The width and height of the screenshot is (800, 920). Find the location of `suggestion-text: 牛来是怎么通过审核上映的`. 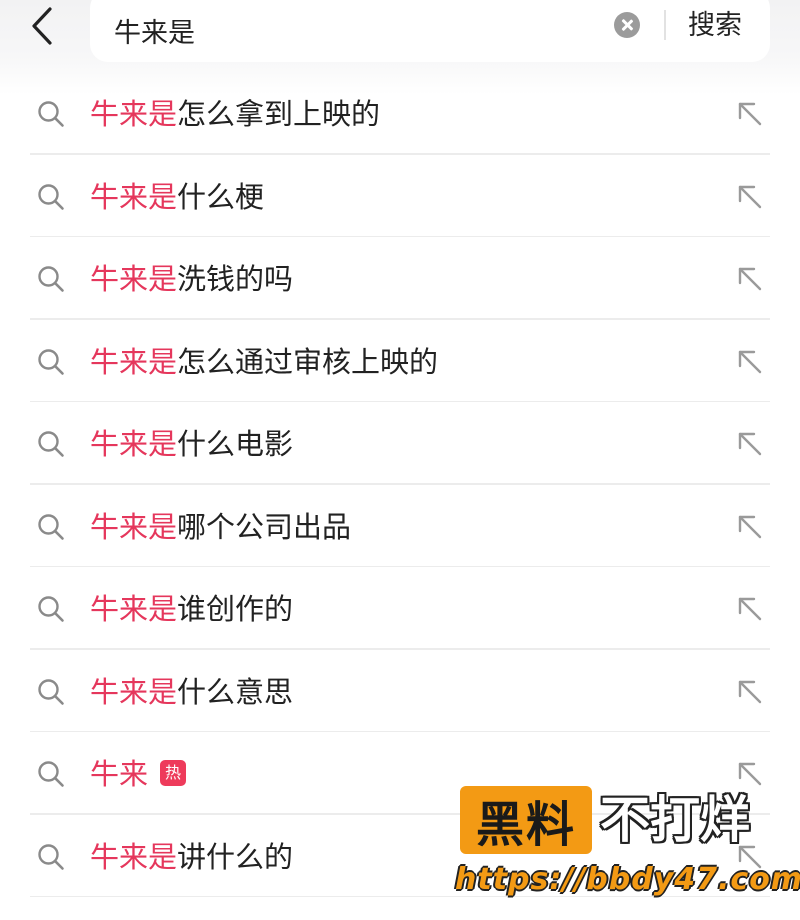

suggestion-text: 牛来是怎么通过审核上映的 is located at coordinates (264, 362).